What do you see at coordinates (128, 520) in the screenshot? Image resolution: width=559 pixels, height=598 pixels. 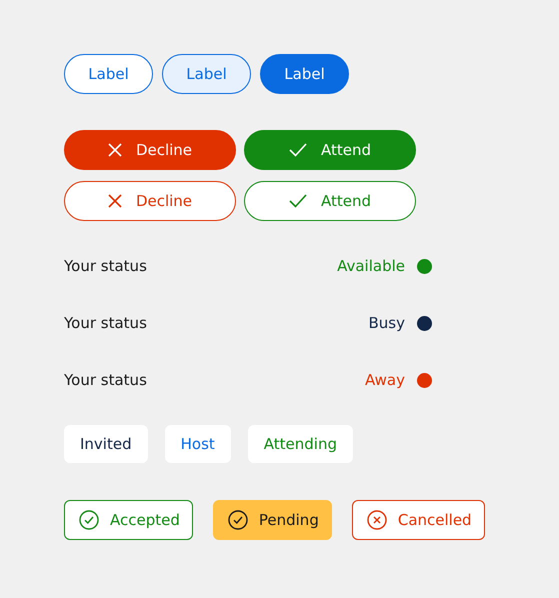 I see `status-badge: Accepted` at bounding box center [128, 520].